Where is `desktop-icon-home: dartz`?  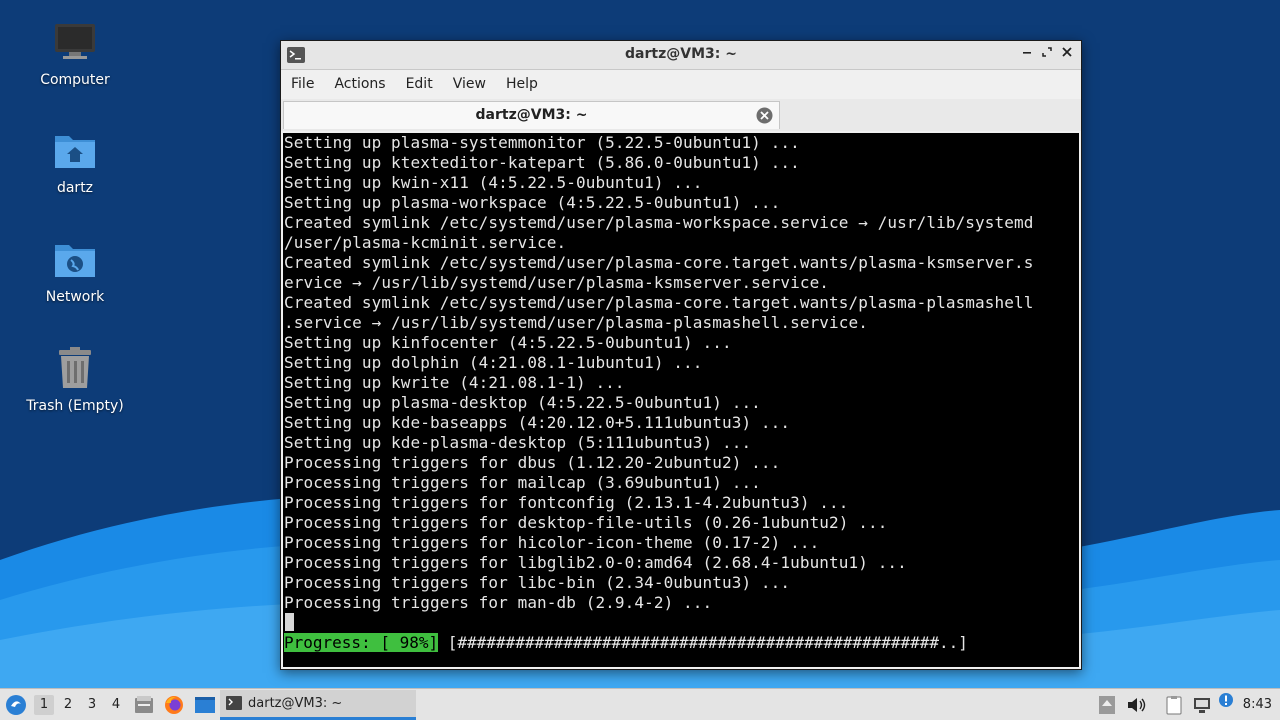 desktop-icon-home: dartz is located at coordinates (75, 161).